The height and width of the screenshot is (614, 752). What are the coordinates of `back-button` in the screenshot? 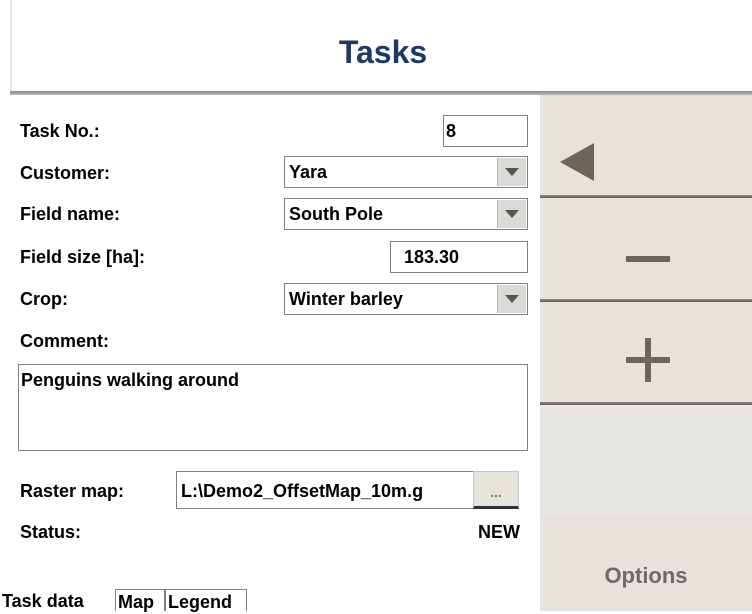 It's located at (646, 145).